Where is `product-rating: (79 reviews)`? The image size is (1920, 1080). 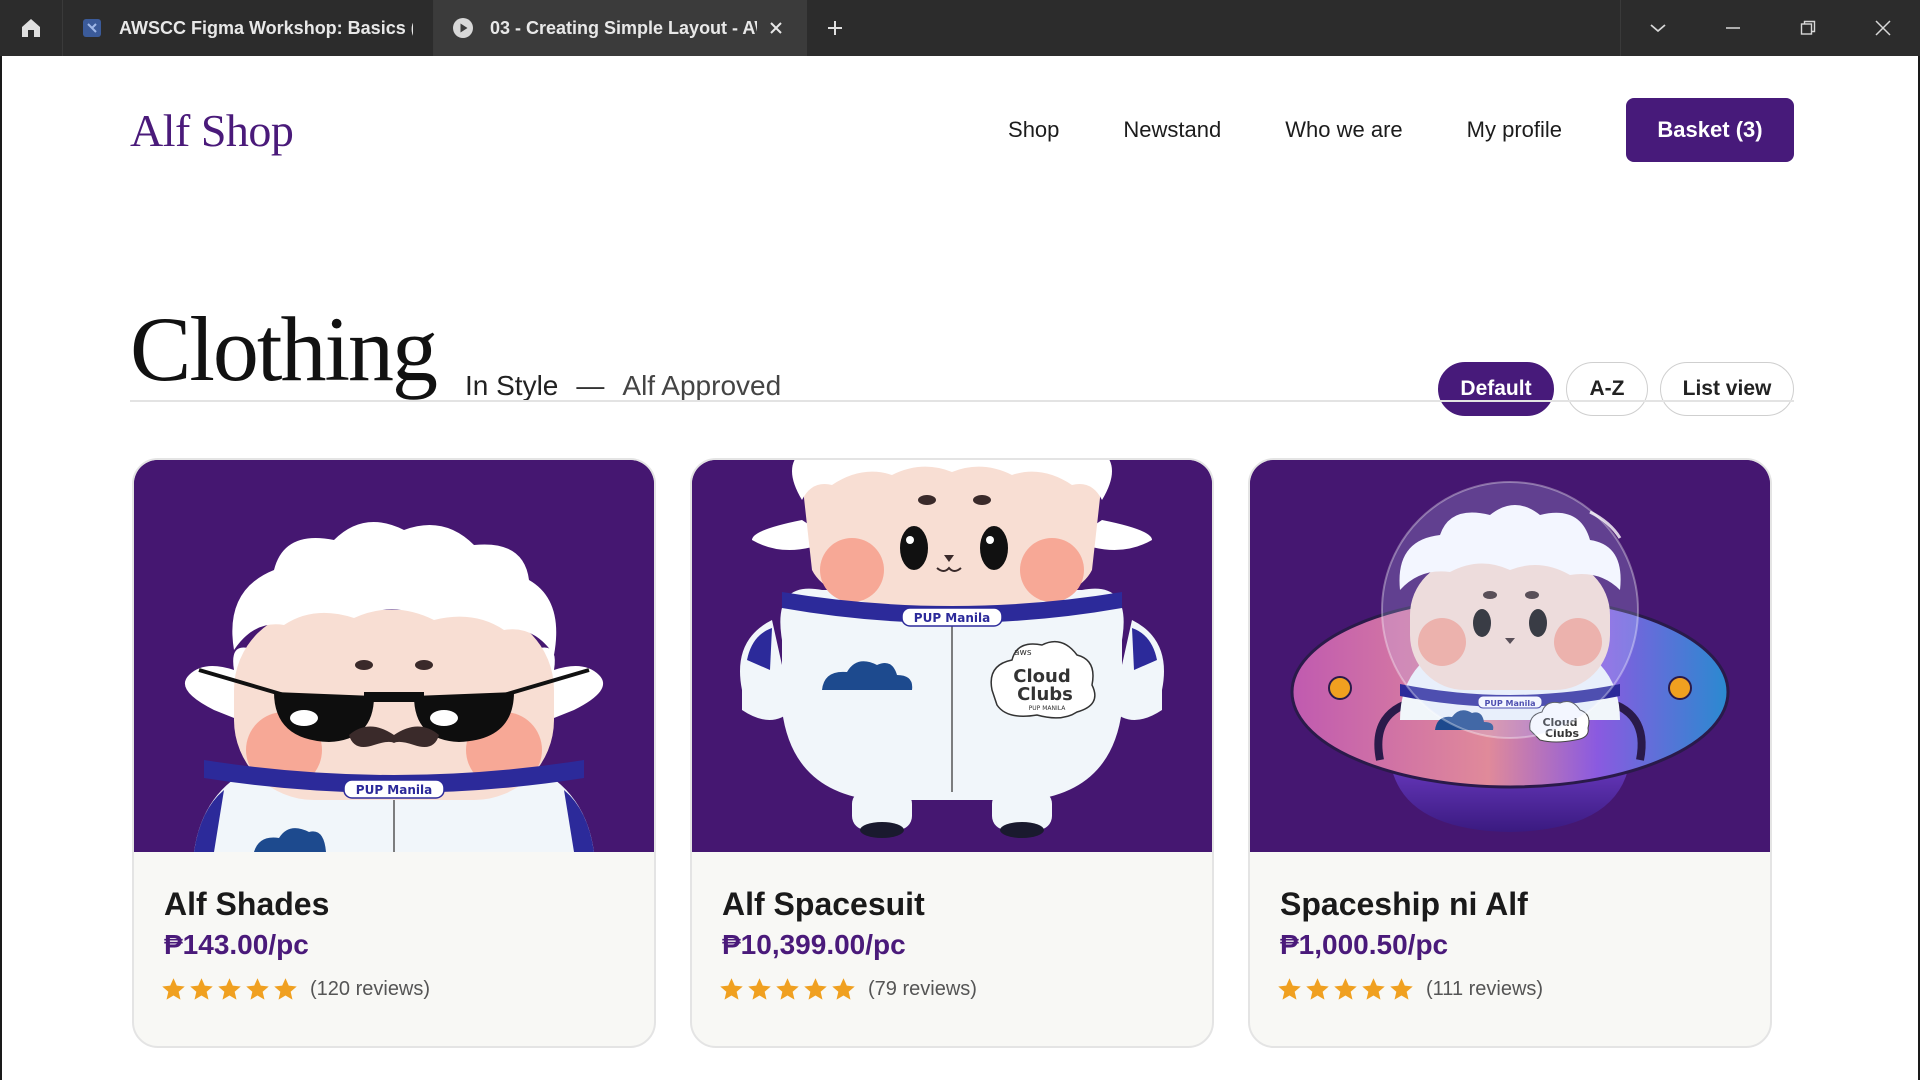 product-rating: (79 reviews) is located at coordinates (951, 989).